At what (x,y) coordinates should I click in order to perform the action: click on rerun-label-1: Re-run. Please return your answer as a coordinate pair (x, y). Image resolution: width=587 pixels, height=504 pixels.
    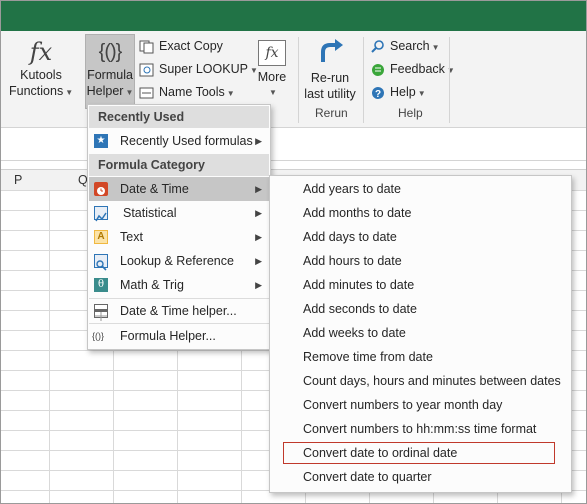
    Looking at the image, I should click on (330, 78).